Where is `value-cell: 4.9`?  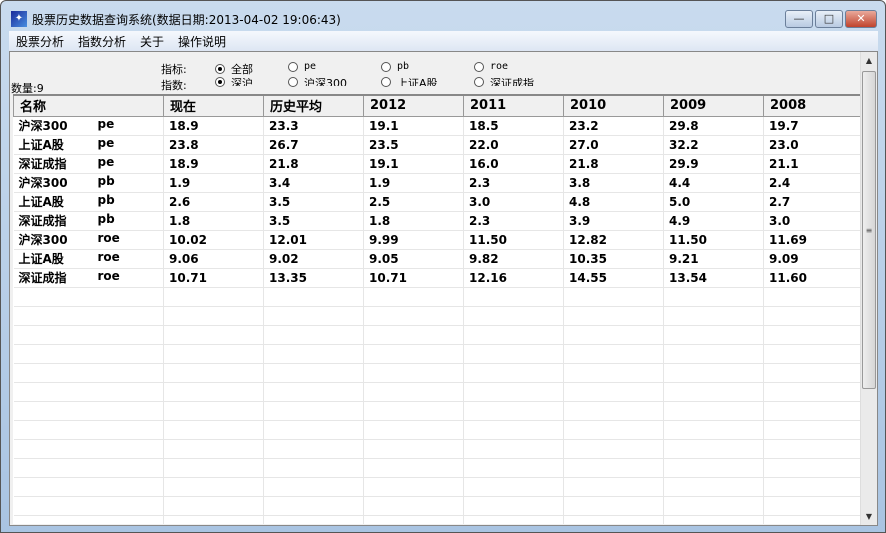
value-cell: 4.9 is located at coordinates (713, 221).